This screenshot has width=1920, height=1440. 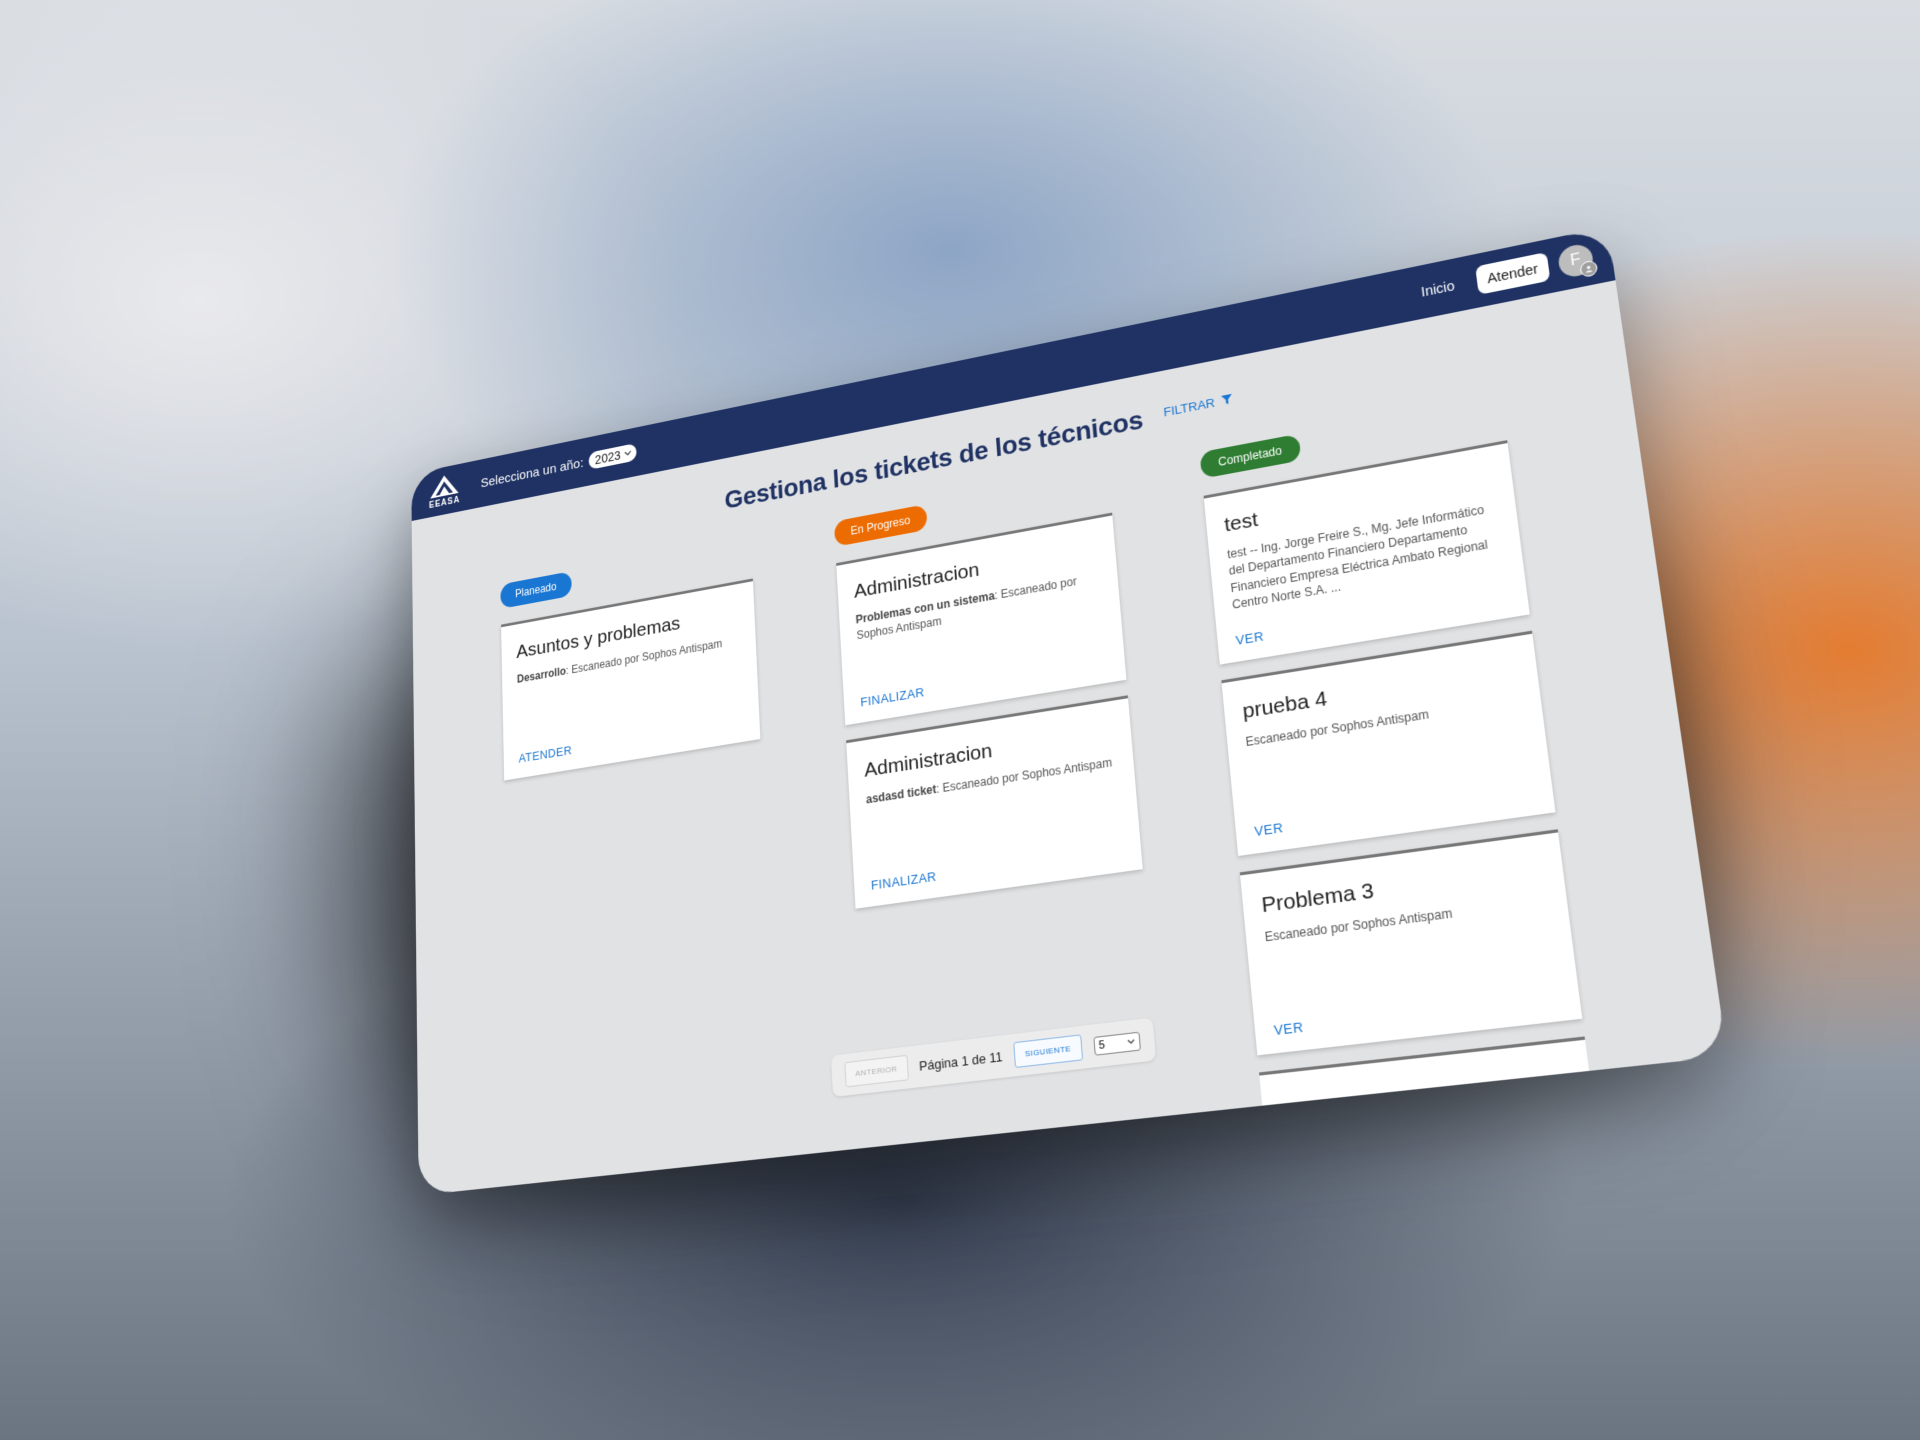 I want to click on status-badge-en-progreso: En Progreso, so click(x=880, y=525).